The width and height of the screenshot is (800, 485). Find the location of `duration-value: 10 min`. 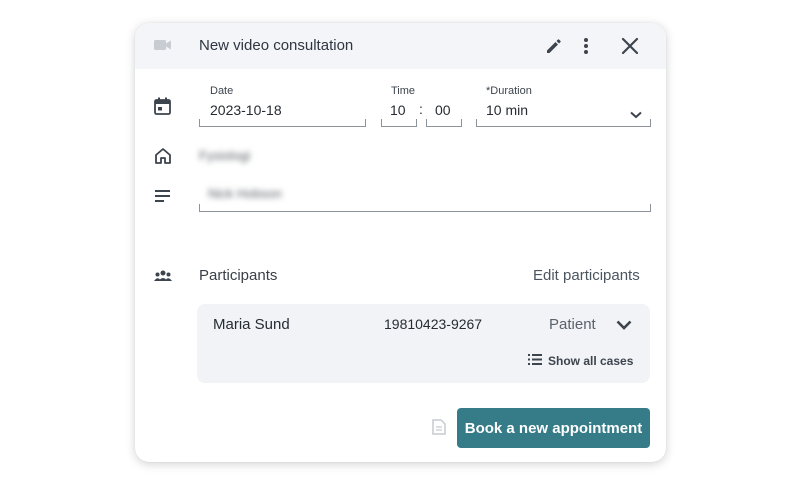

duration-value: 10 min is located at coordinates (507, 110).